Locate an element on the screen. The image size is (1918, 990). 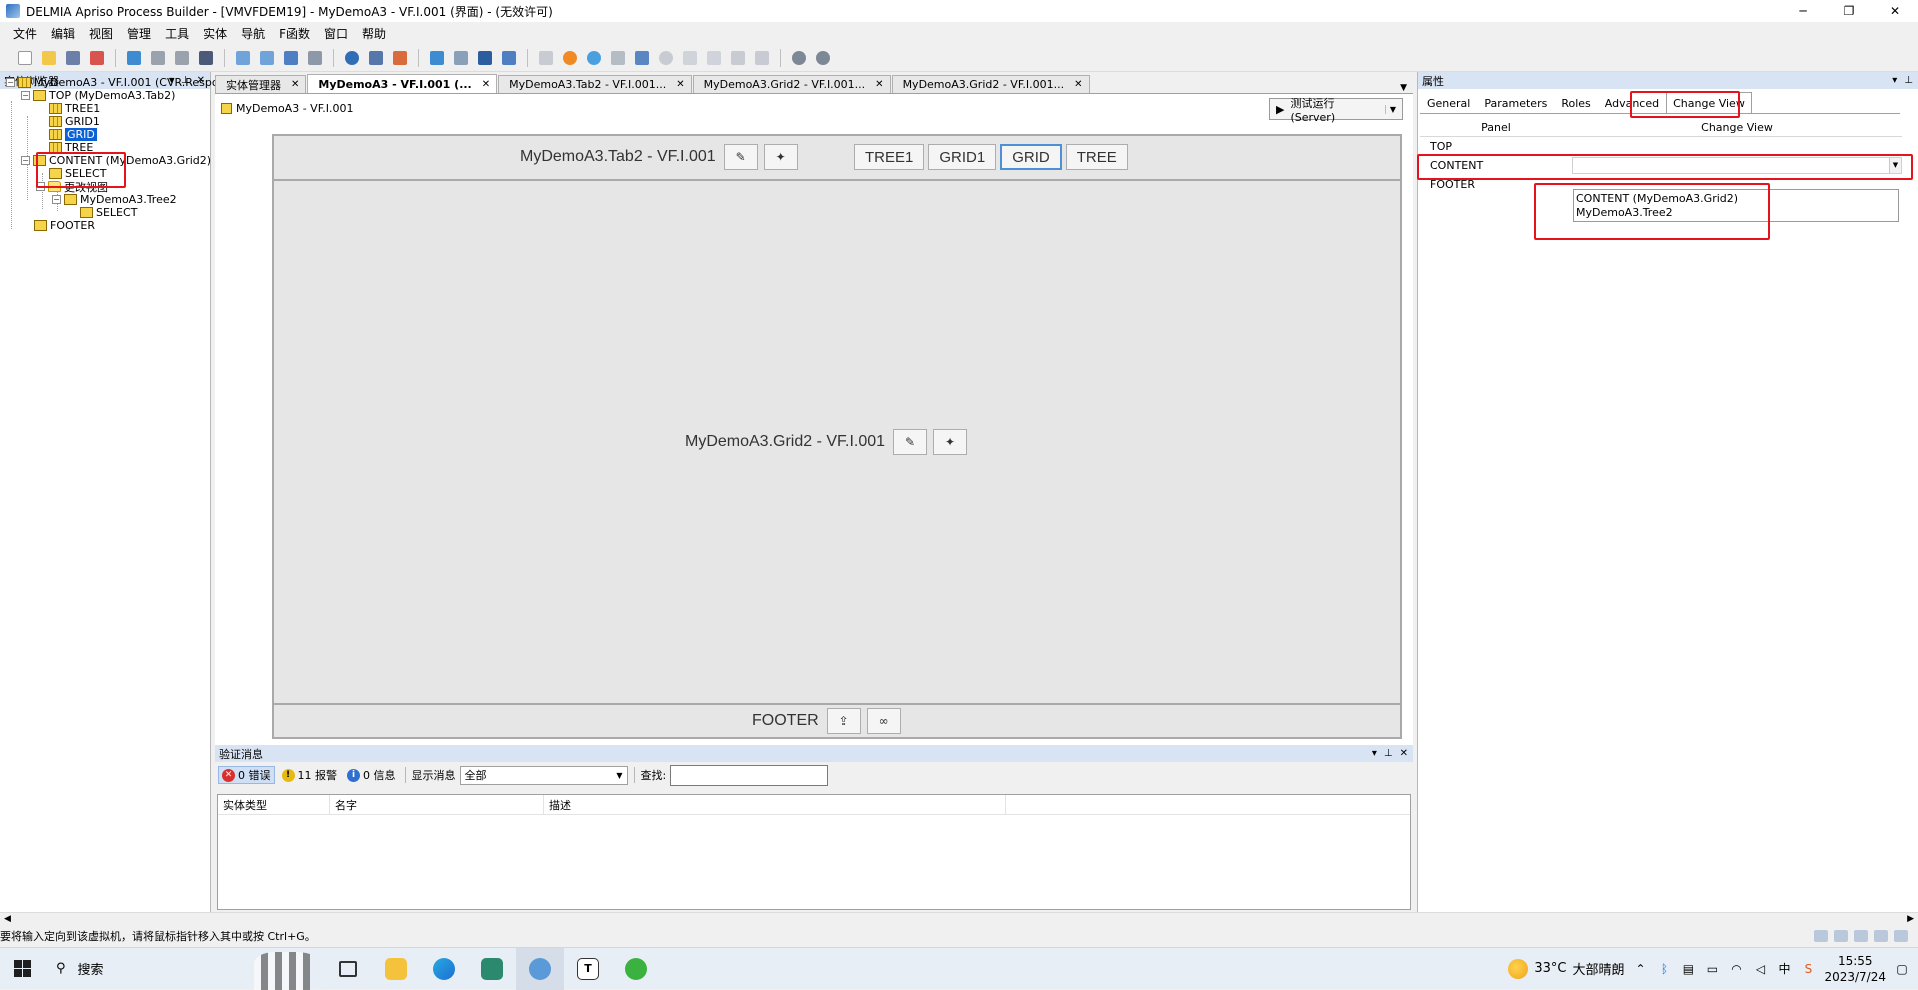
battery-icon: ▭ is located at coordinates (1712, 969).